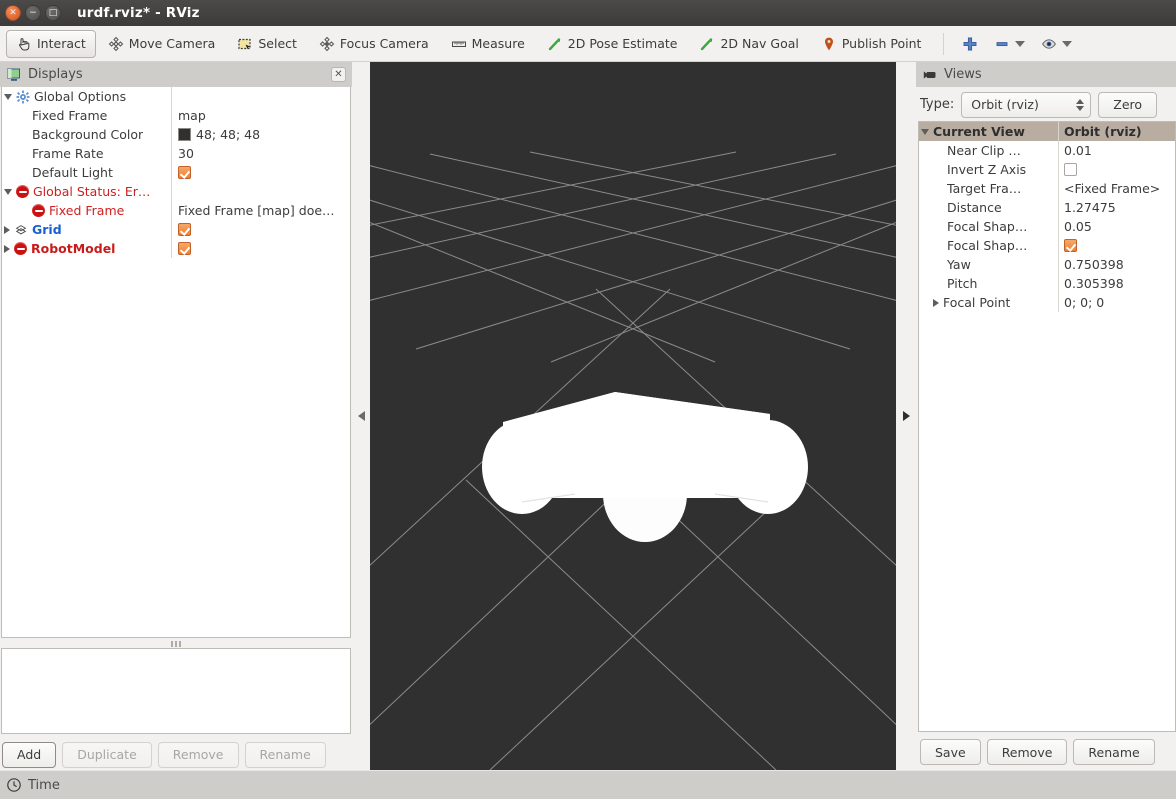 This screenshot has height=799, width=1176. I want to click on displays-row-label: Grid, so click(47, 229).